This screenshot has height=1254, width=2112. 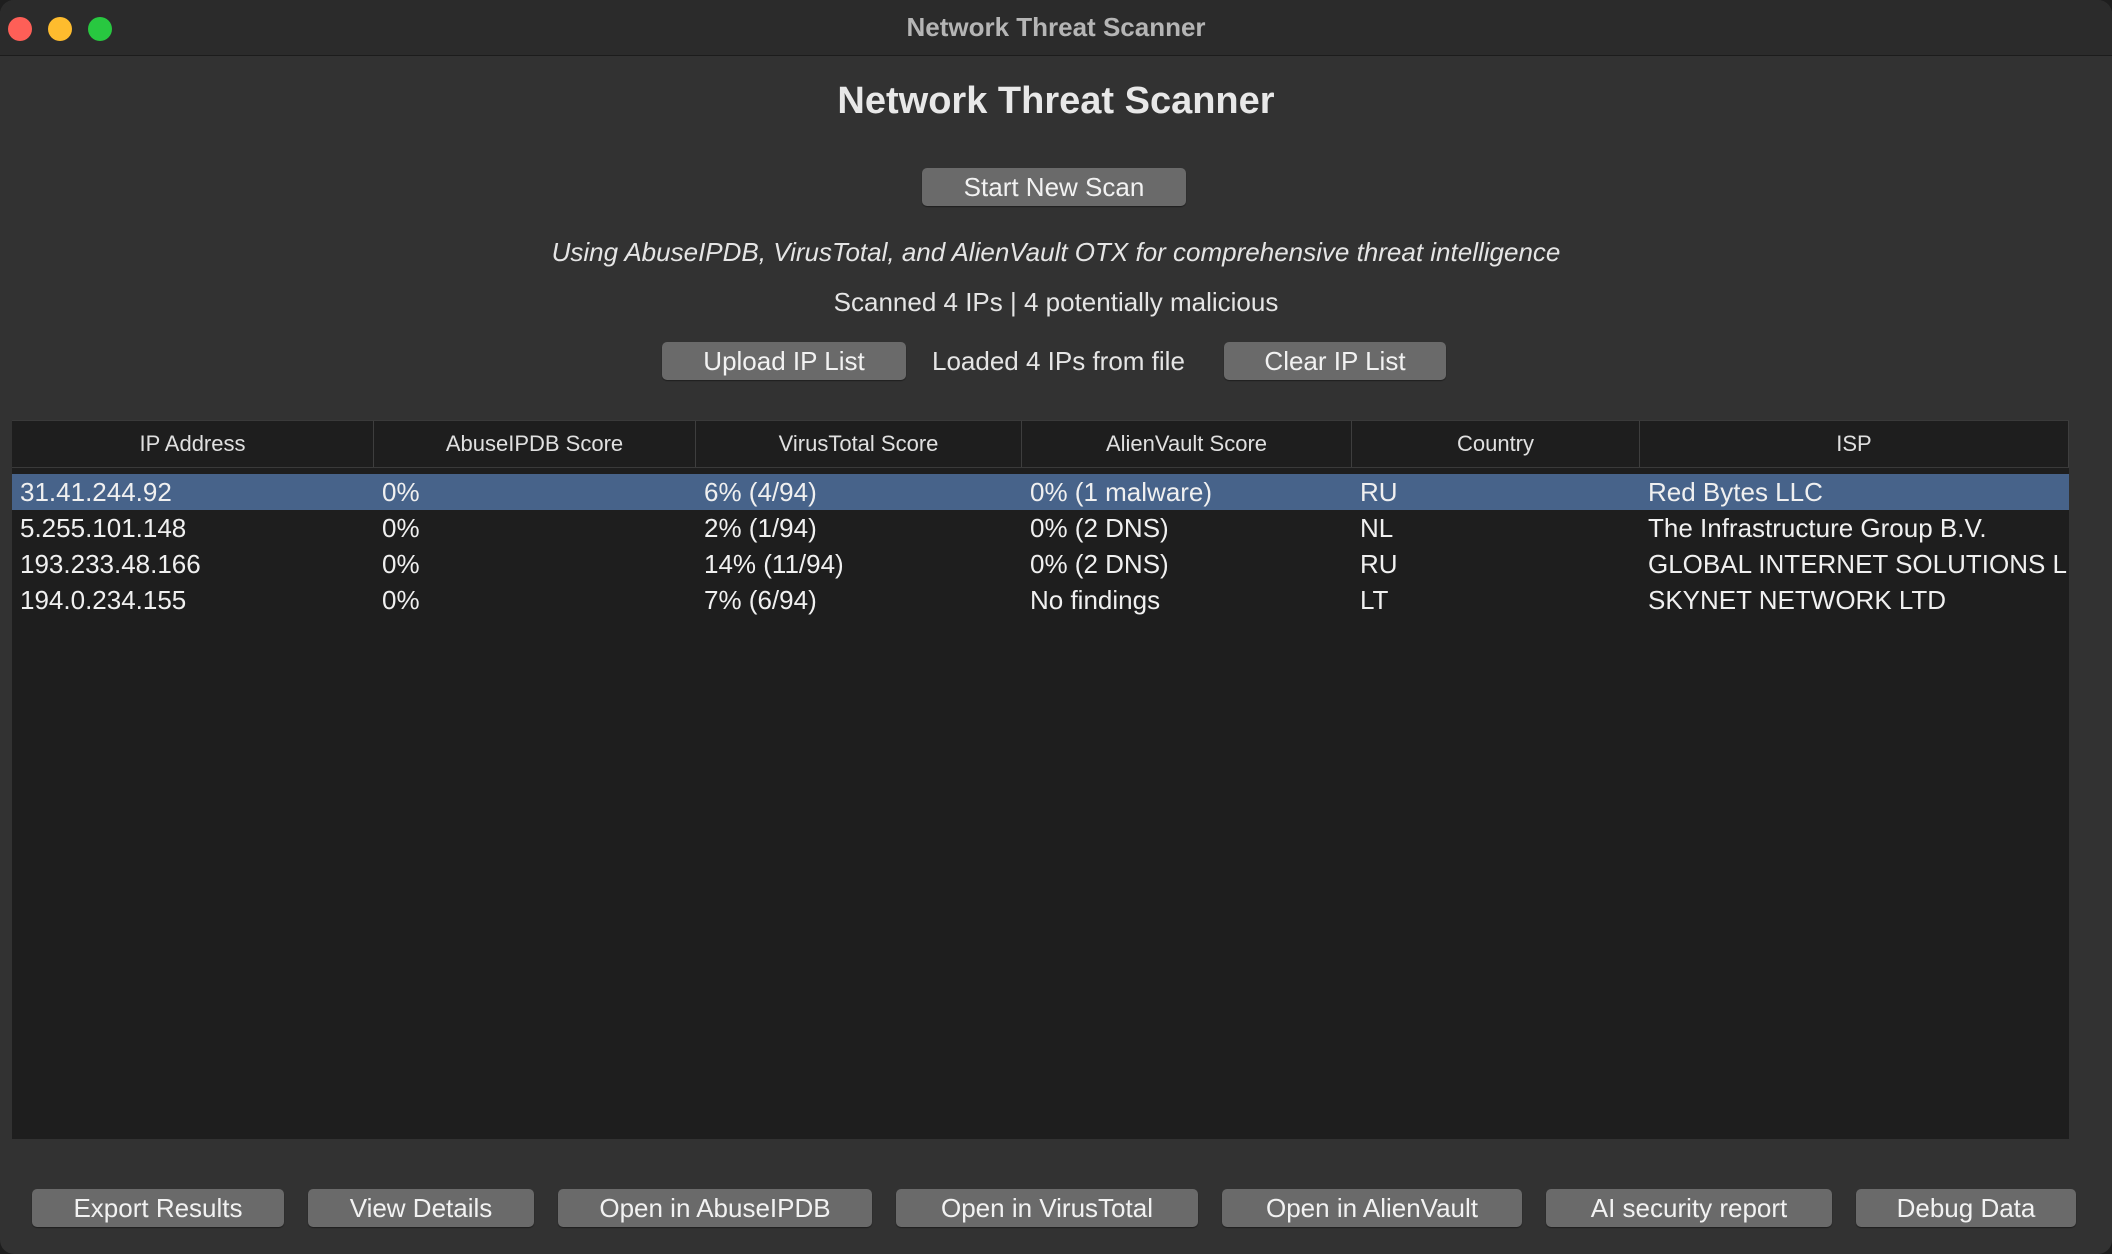 I want to click on cell-country: LT, so click(x=1374, y=600).